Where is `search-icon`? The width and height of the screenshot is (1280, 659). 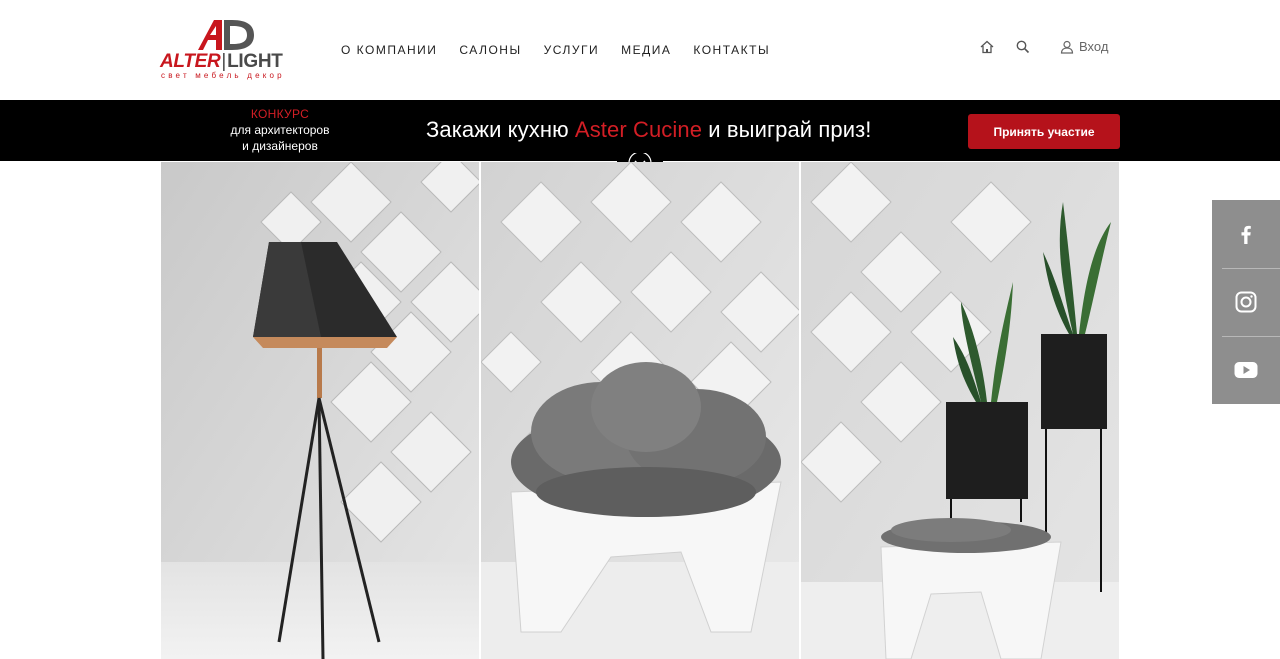 search-icon is located at coordinates (1023, 47).